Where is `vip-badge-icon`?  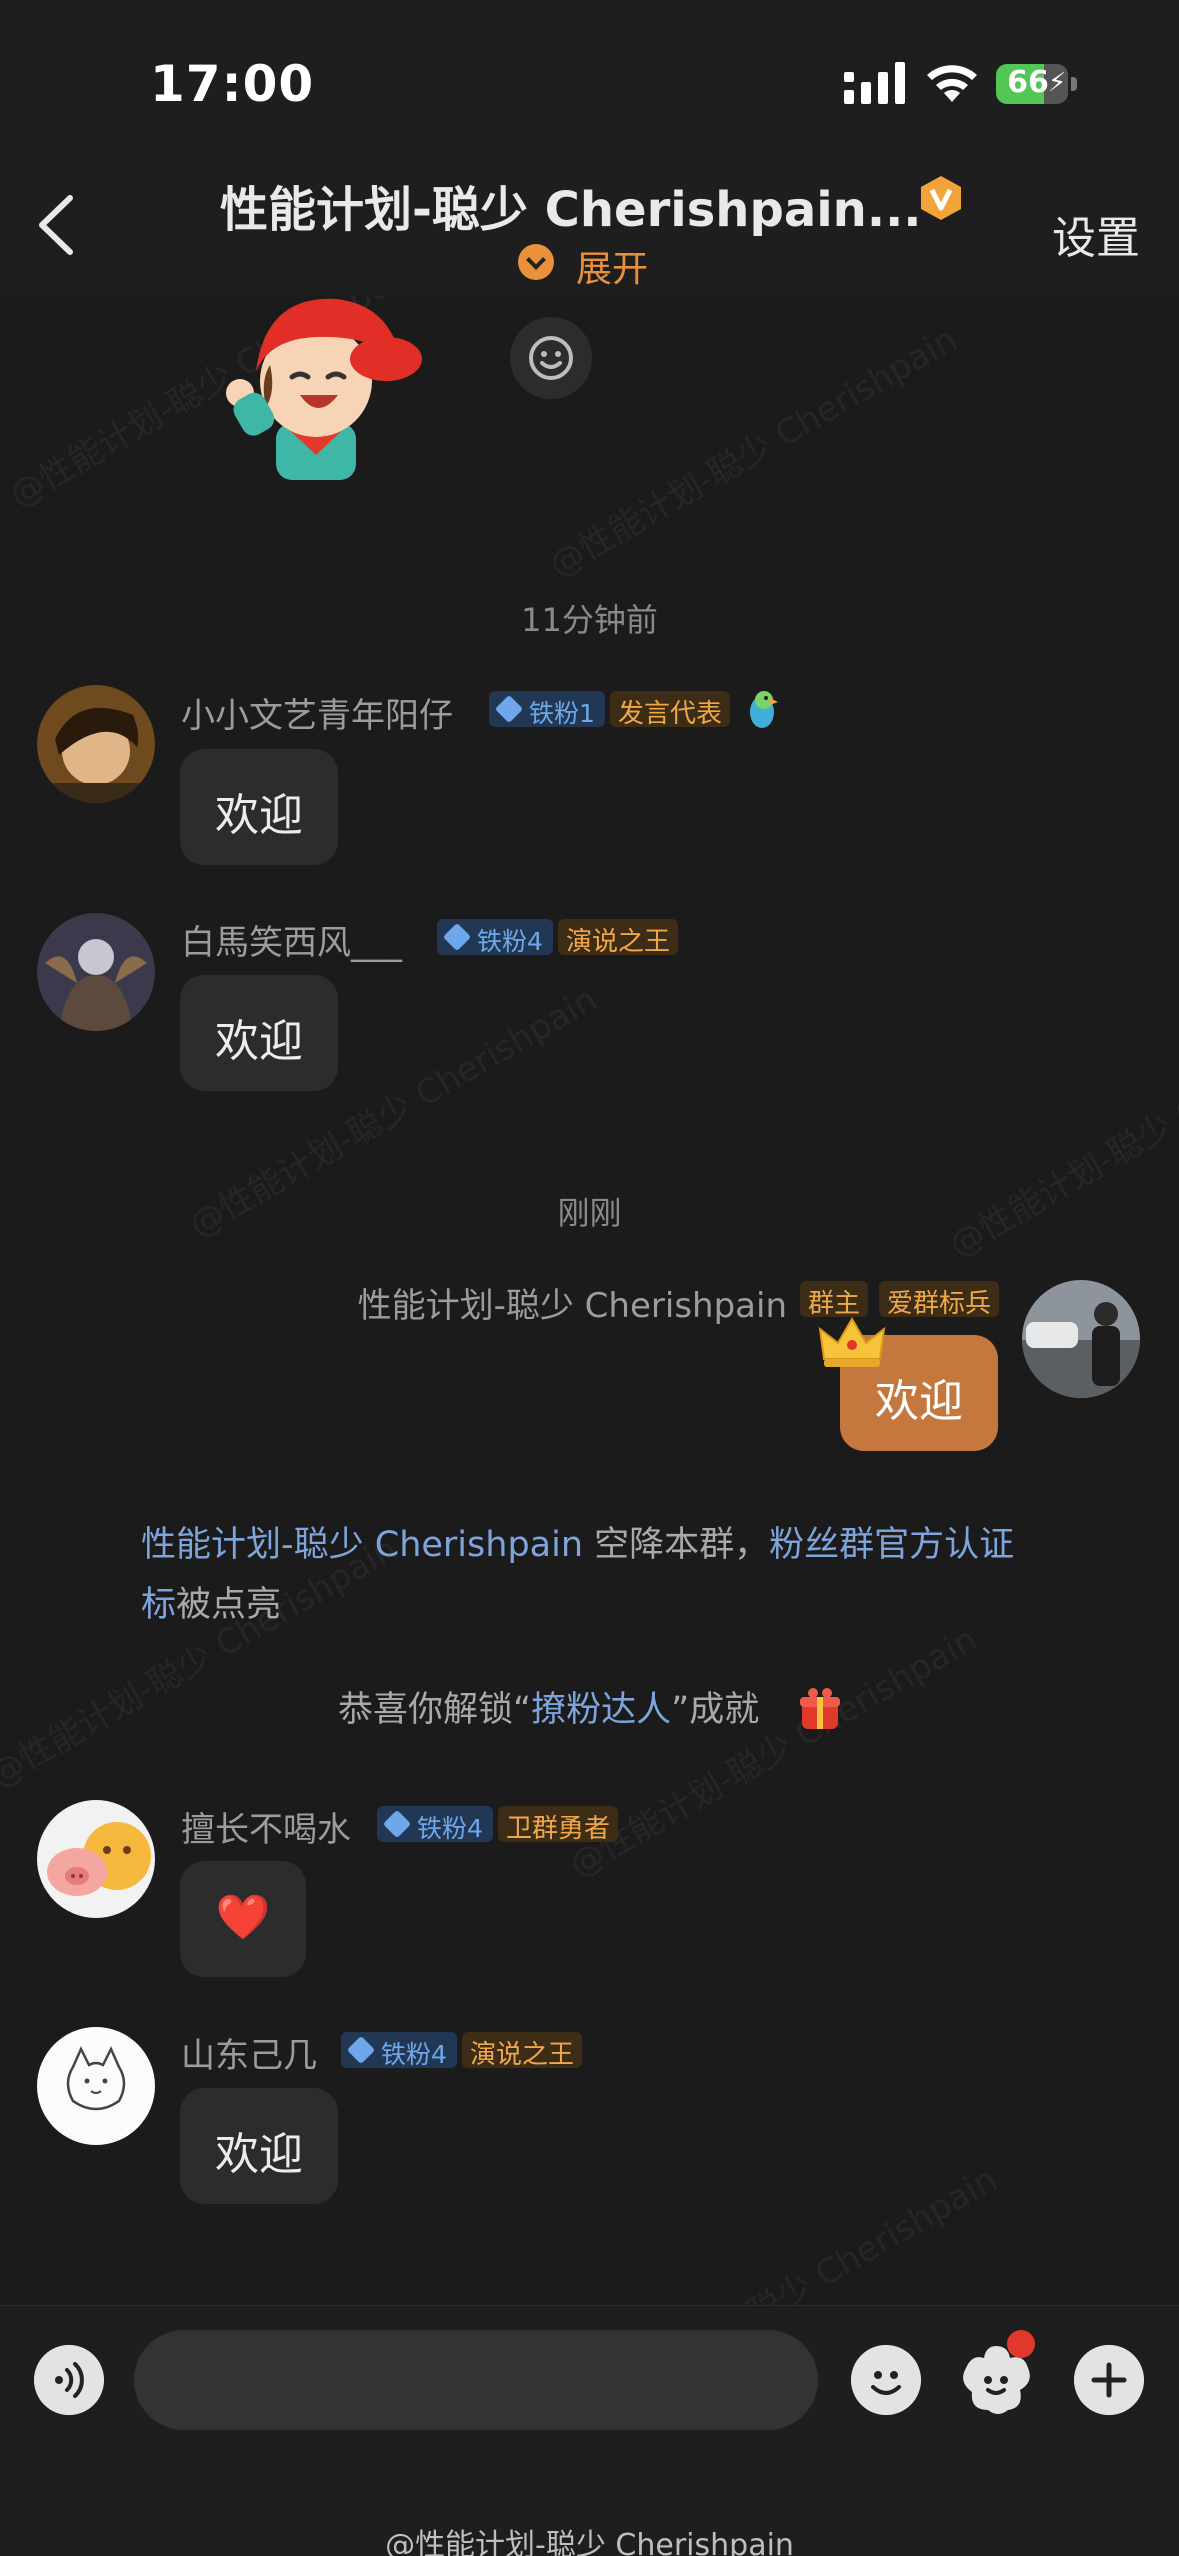
vip-badge-icon is located at coordinates (941, 198).